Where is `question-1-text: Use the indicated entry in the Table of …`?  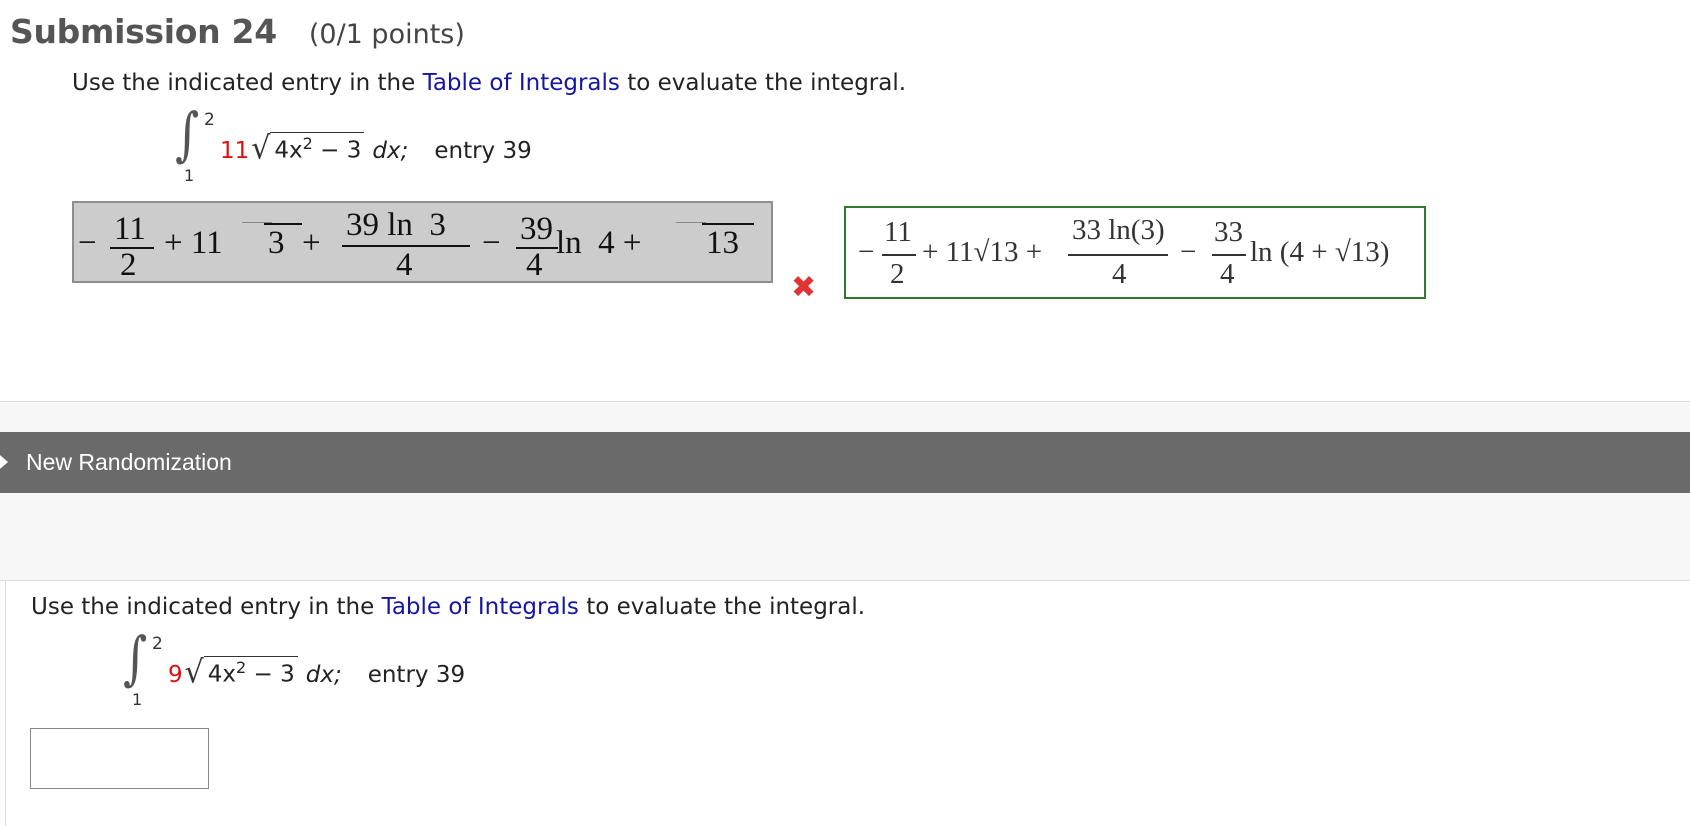 question-1-text: Use the indicated entry in the Table of … is located at coordinates (489, 83).